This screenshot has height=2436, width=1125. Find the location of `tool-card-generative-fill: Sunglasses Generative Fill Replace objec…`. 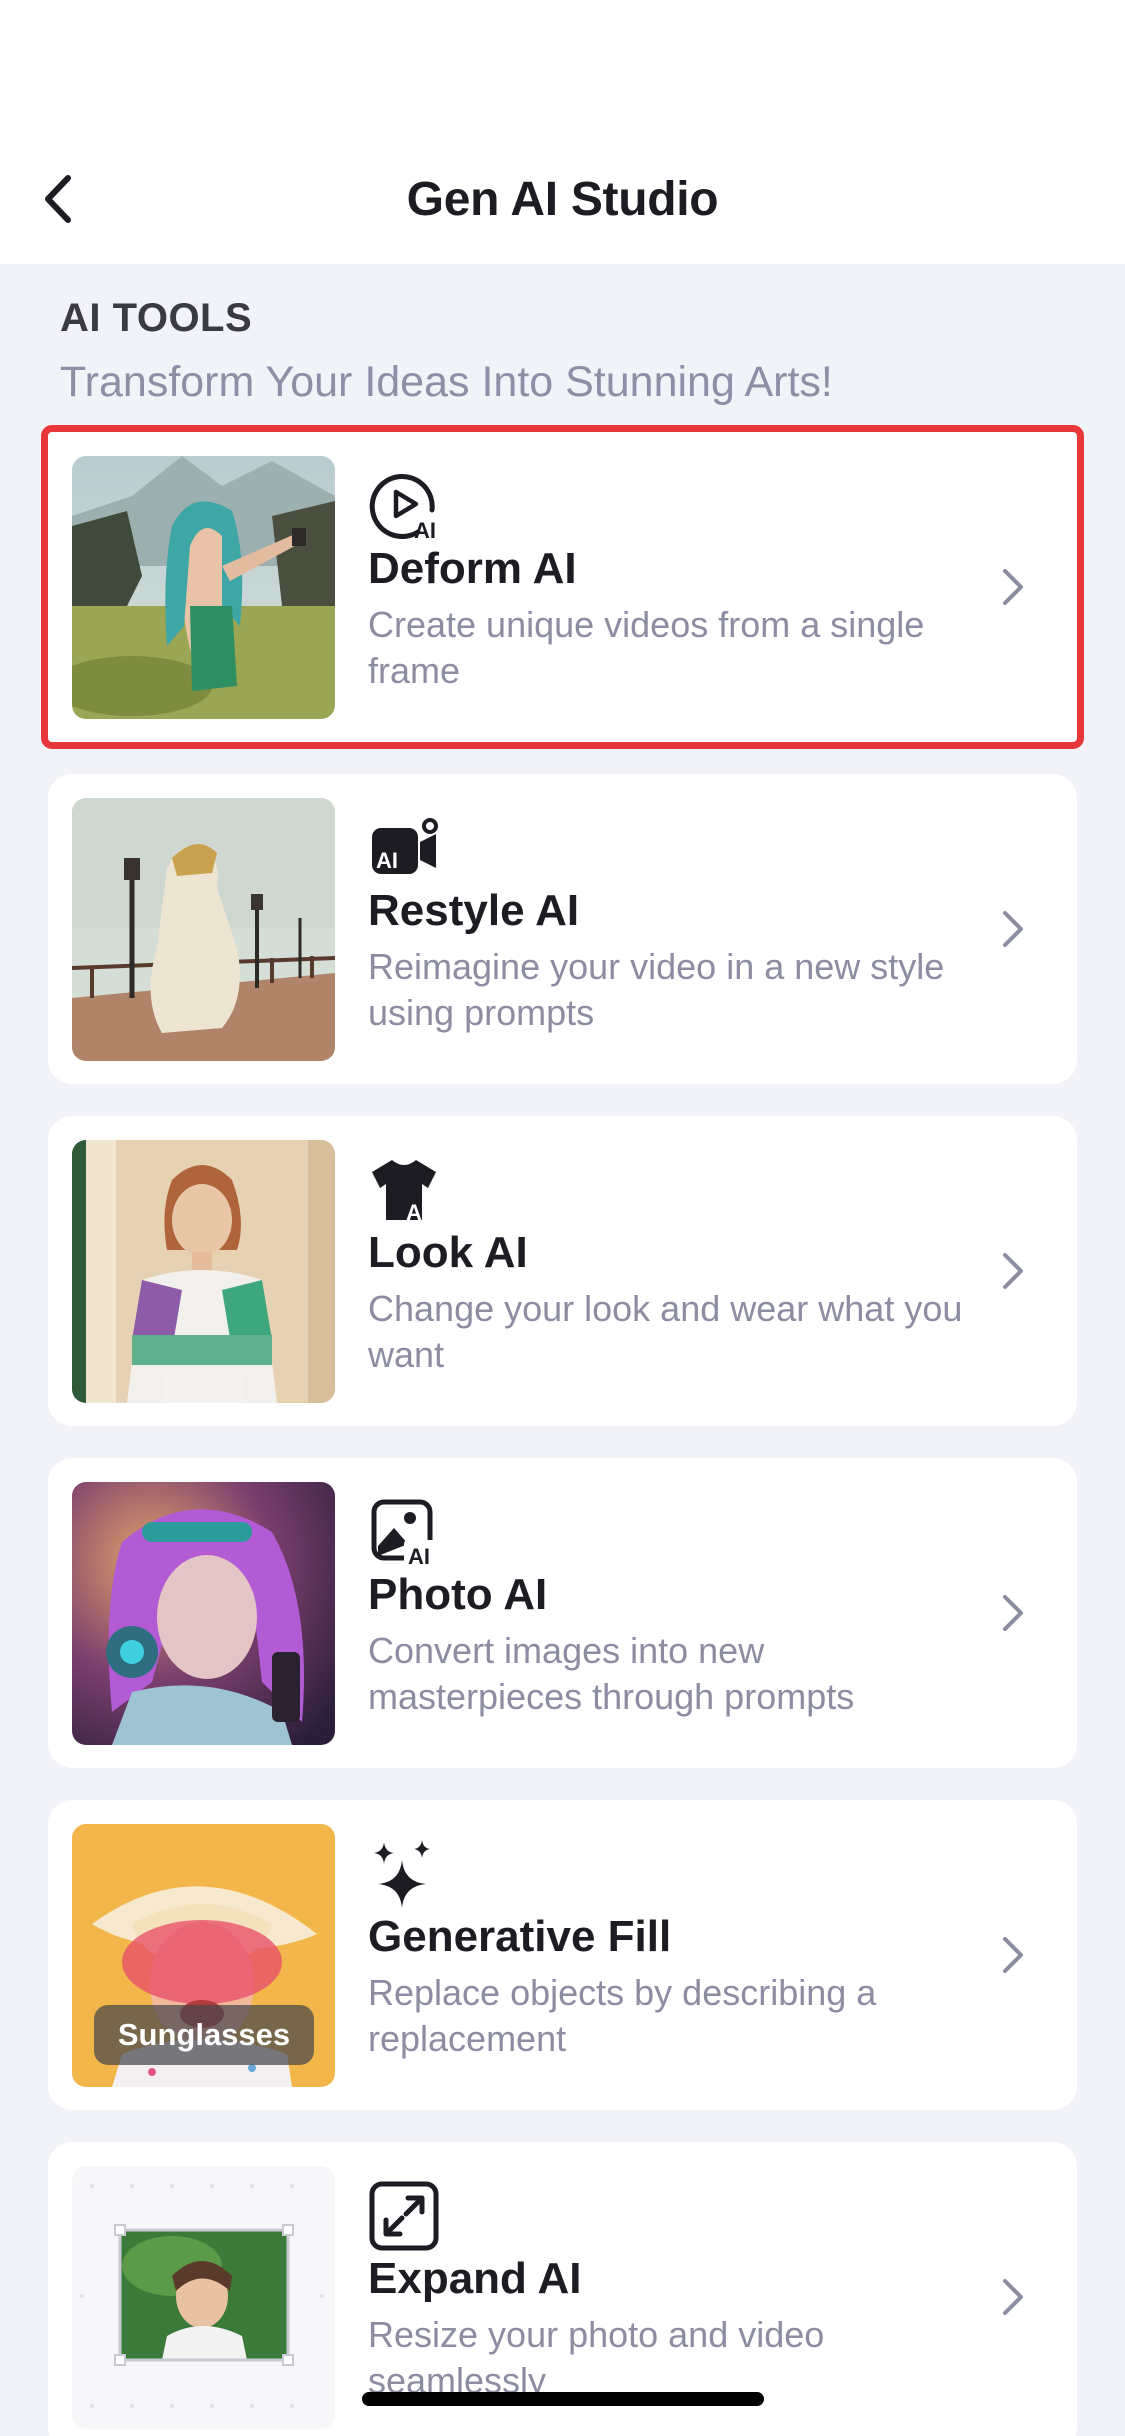

tool-card-generative-fill: Sunglasses Generative Fill Replace objec… is located at coordinates (562, 1955).